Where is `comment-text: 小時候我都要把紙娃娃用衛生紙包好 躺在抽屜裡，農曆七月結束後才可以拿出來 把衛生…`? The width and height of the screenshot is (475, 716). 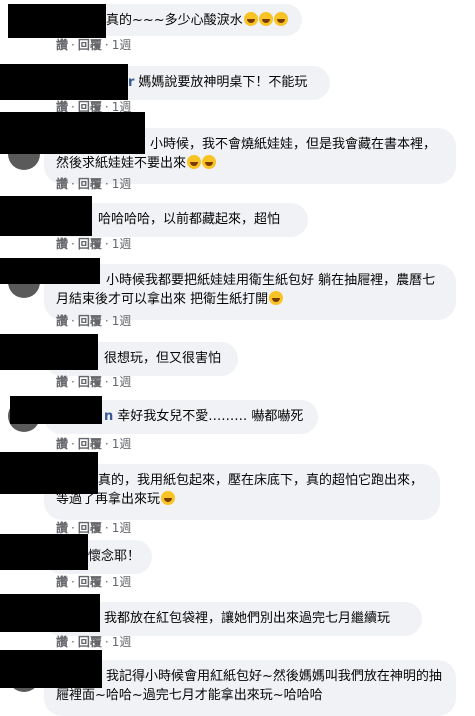
comment-text: 小時候我都要把紙娃娃用衛生紙包好 躺在抽屜裡，農曆七月結束後才可以拿出來 把衛生… is located at coordinates (246, 290).